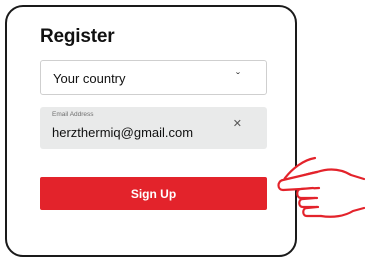 This screenshot has height=261, width=368. I want to click on email-field-value: herzthermiq@gmail.com, so click(123, 132).